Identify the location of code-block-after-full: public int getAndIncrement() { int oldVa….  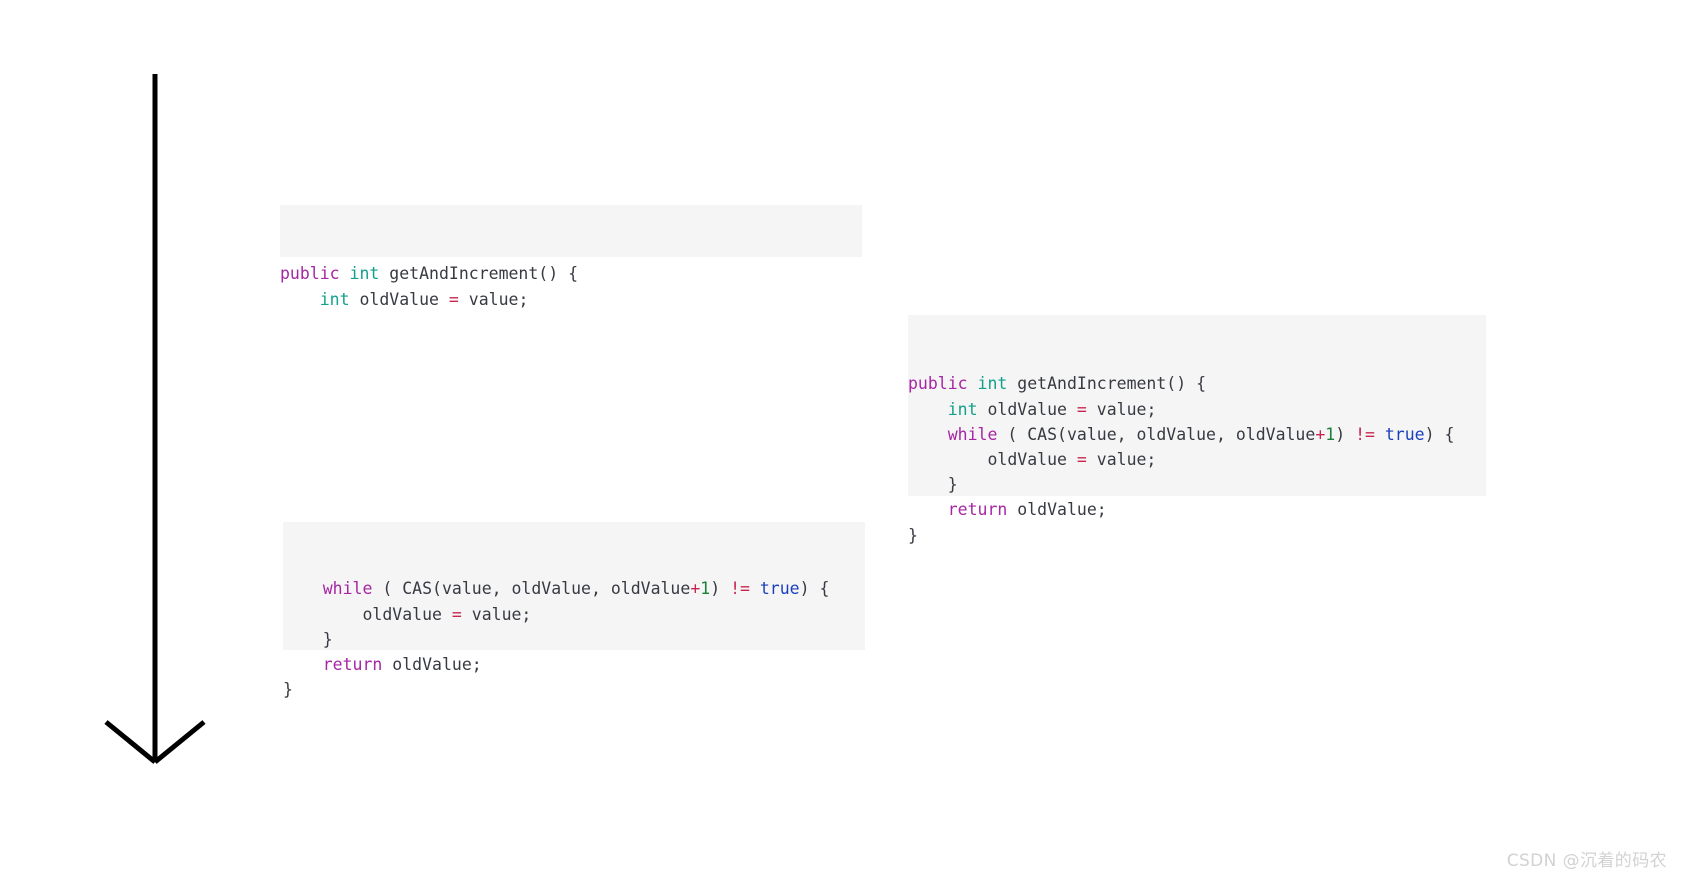
(1197, 430).